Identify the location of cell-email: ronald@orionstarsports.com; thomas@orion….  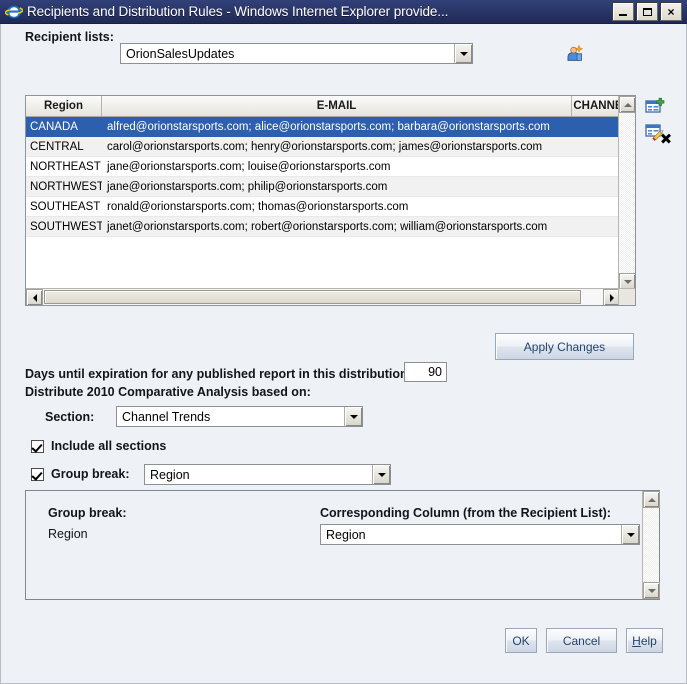
(337, 207).